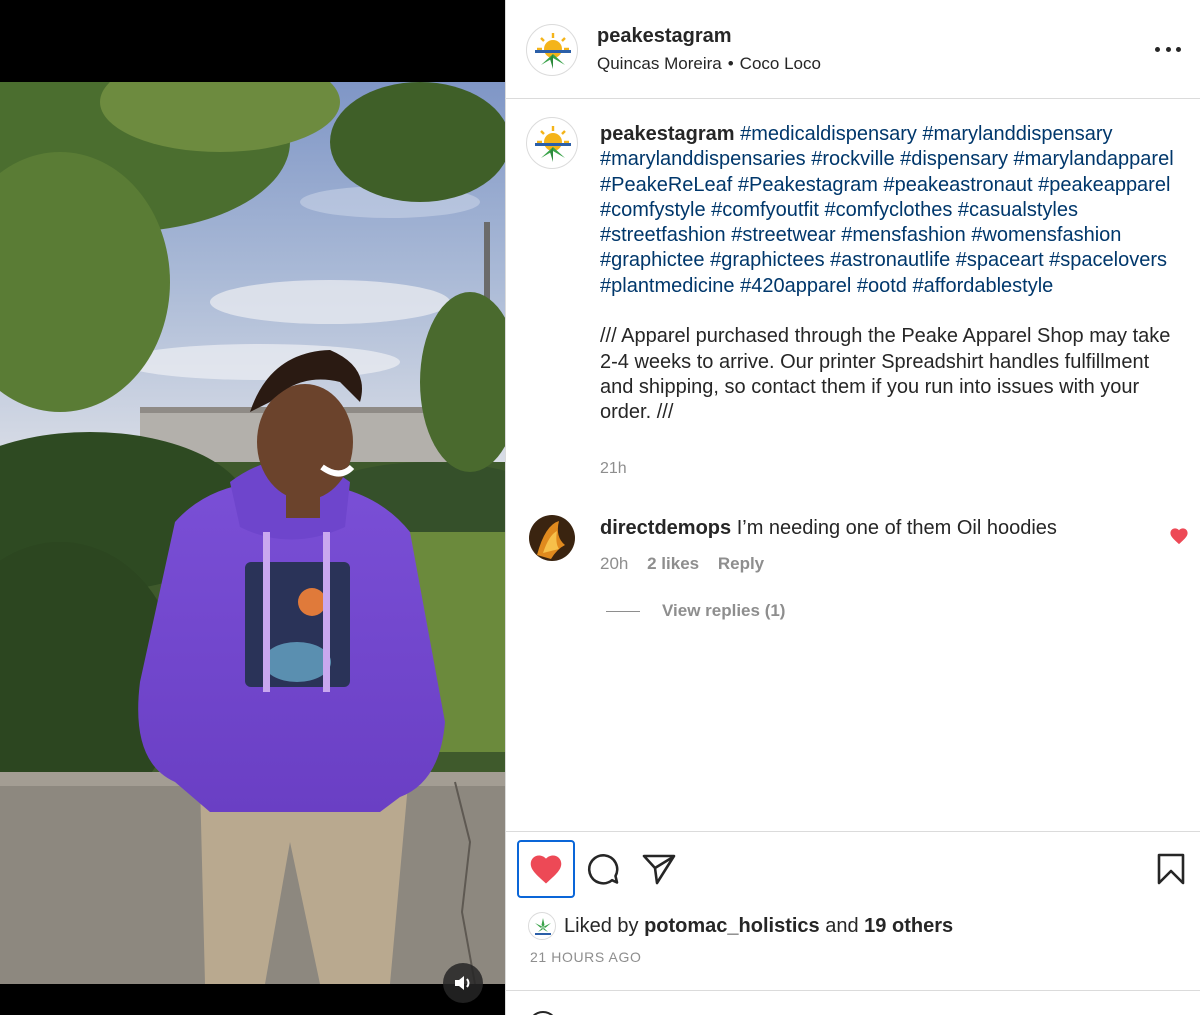 The height and width of the screenshot is (1015, 1200). I want to click on comment-button, so click(603, 869).